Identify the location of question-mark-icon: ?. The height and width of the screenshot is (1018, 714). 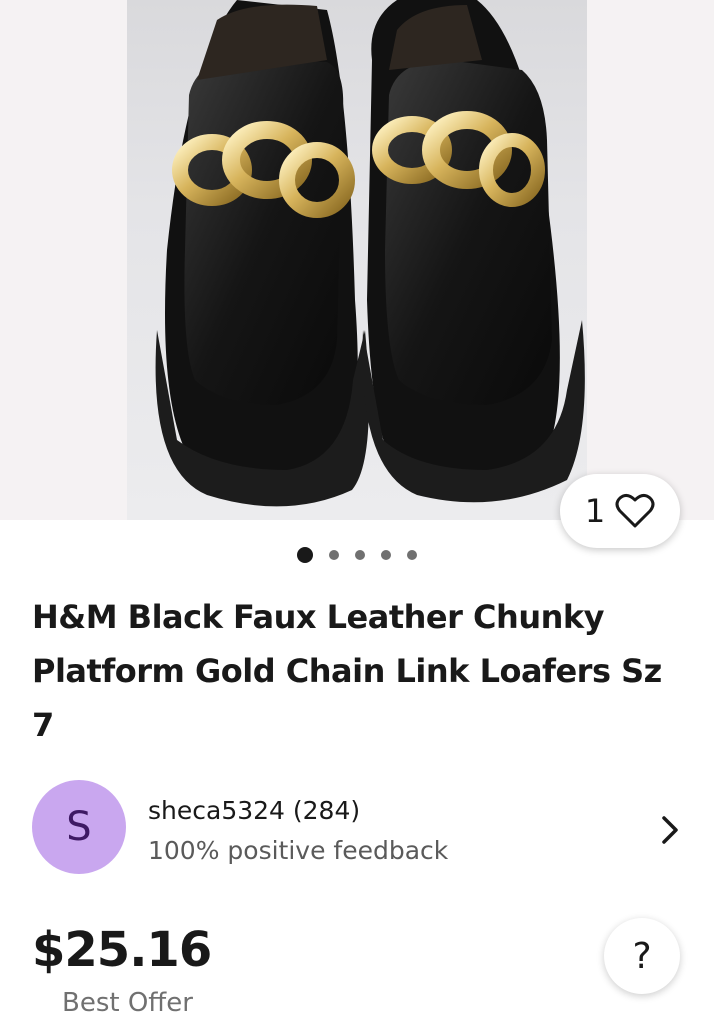
(642, 956).